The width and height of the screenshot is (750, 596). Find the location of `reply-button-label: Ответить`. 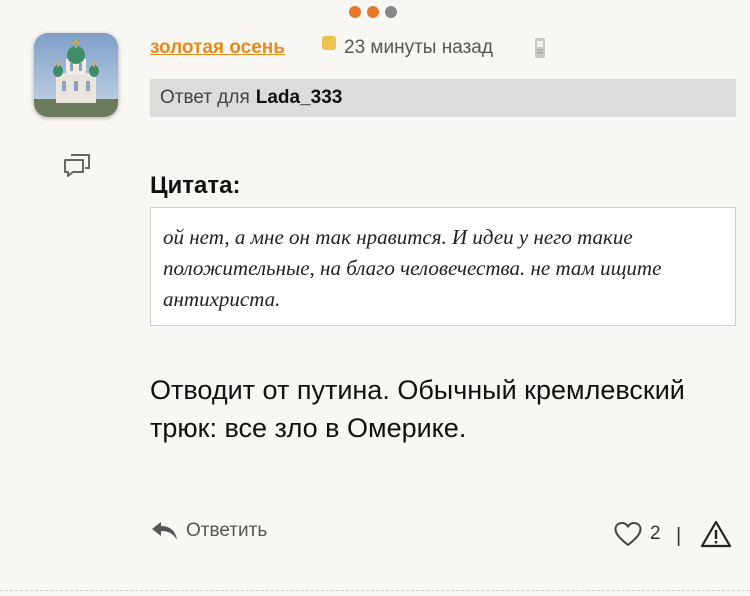

reply-button-label: Ответить is located at coordinates (227, 530).